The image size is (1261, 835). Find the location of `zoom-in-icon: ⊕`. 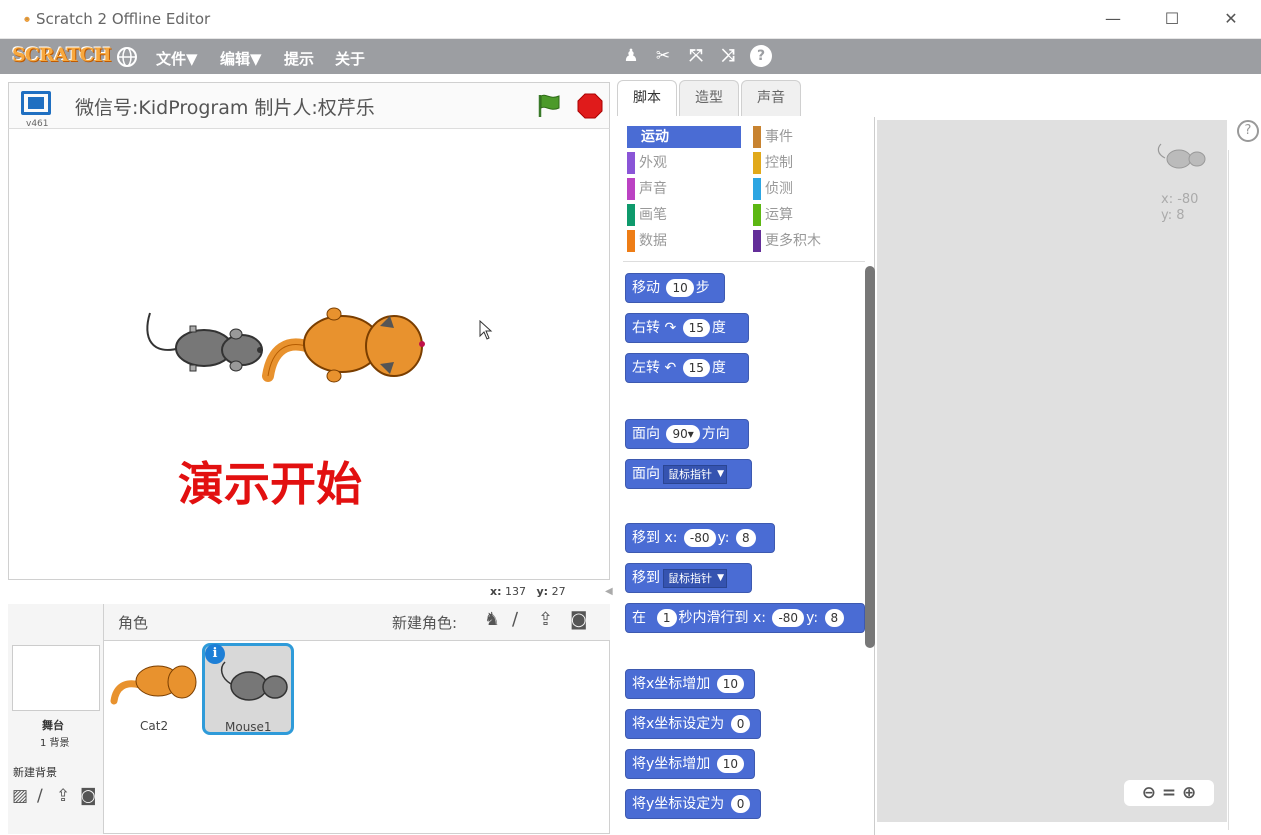

zoom-in-icon: ⊕ is located at coordinates (1189, 793).